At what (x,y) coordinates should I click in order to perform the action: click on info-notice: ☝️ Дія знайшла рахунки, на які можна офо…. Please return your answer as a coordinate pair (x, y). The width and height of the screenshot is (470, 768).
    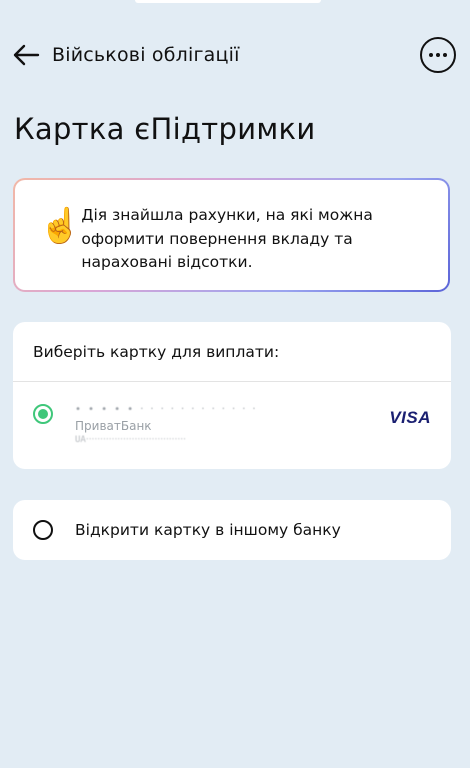
    Looking at the image, I should click on (231, 235).